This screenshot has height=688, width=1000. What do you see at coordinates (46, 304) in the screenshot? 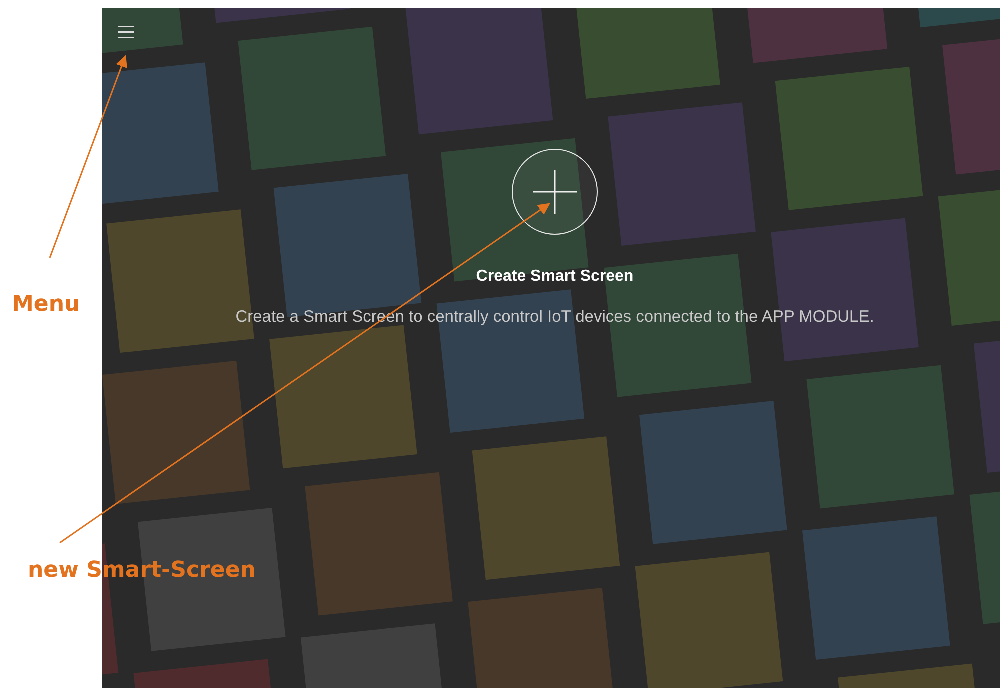
I see `annotation-label: Menu` at bounding box center [46, 304].